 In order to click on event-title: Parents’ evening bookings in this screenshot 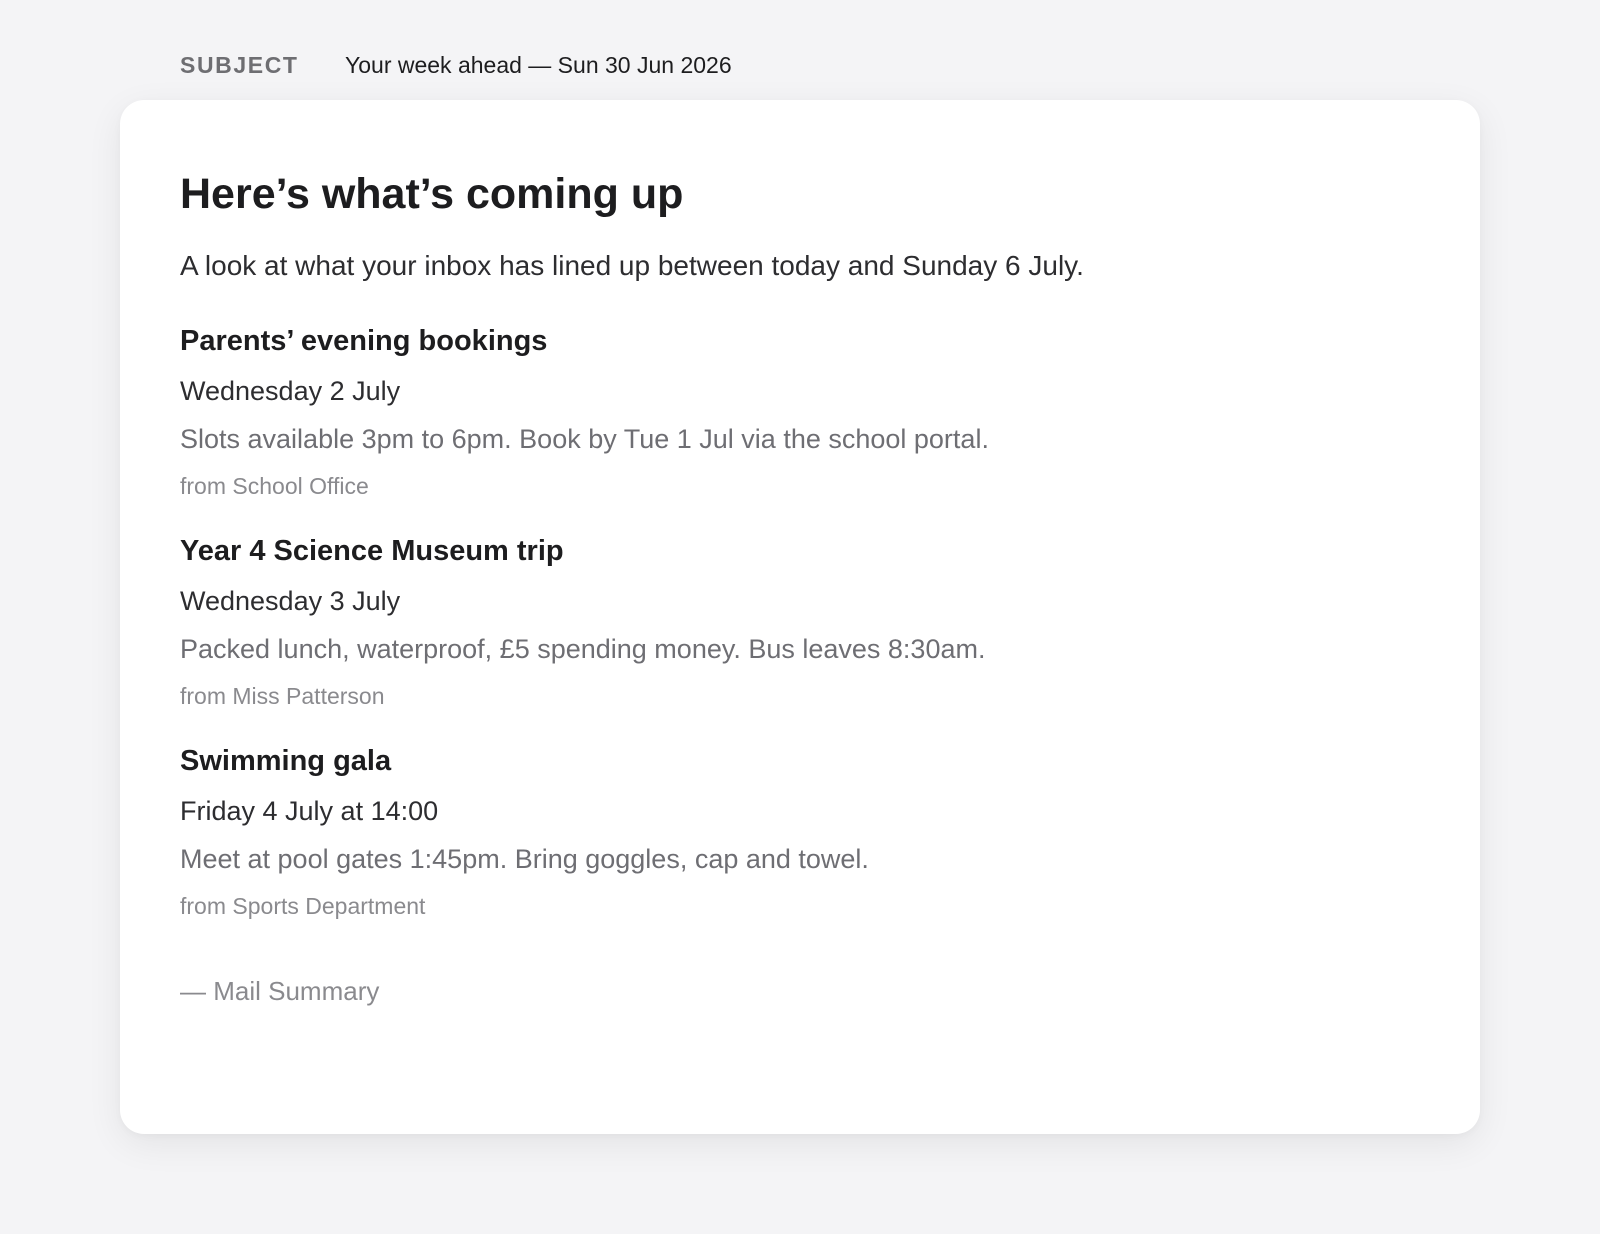, I will do `click(364, 341)`.